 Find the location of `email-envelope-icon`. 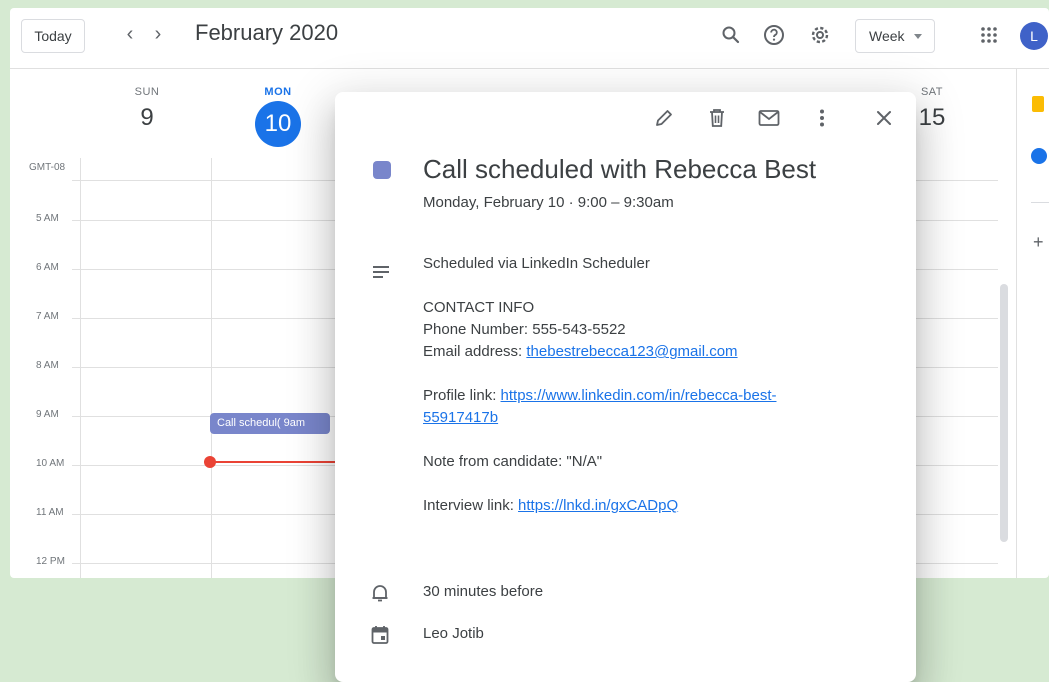

email-envelope-icon is located at coordinates (769, 118).